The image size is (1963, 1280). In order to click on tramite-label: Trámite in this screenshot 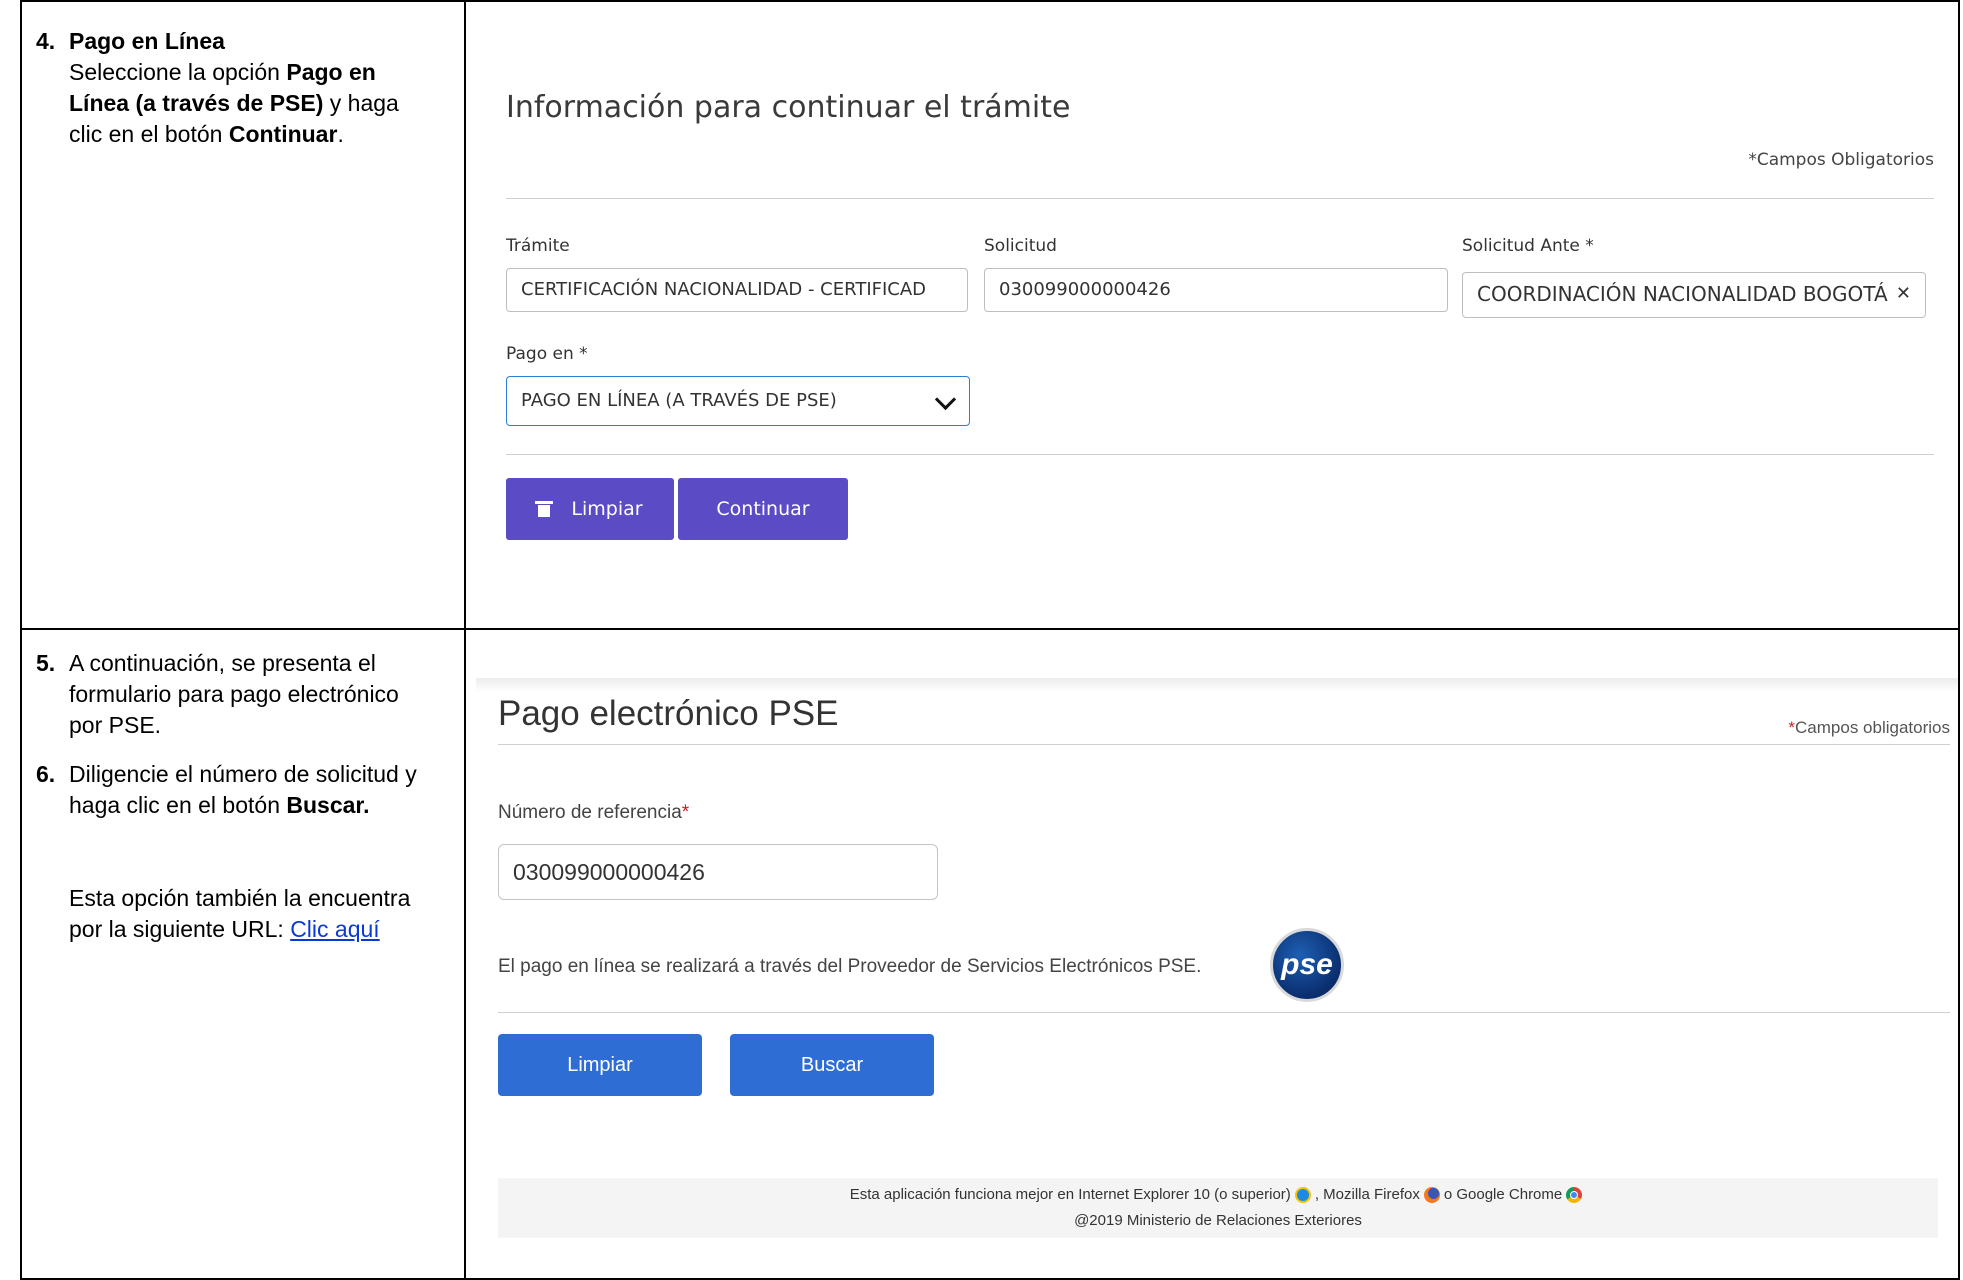, I will do `click(538, 246)`.